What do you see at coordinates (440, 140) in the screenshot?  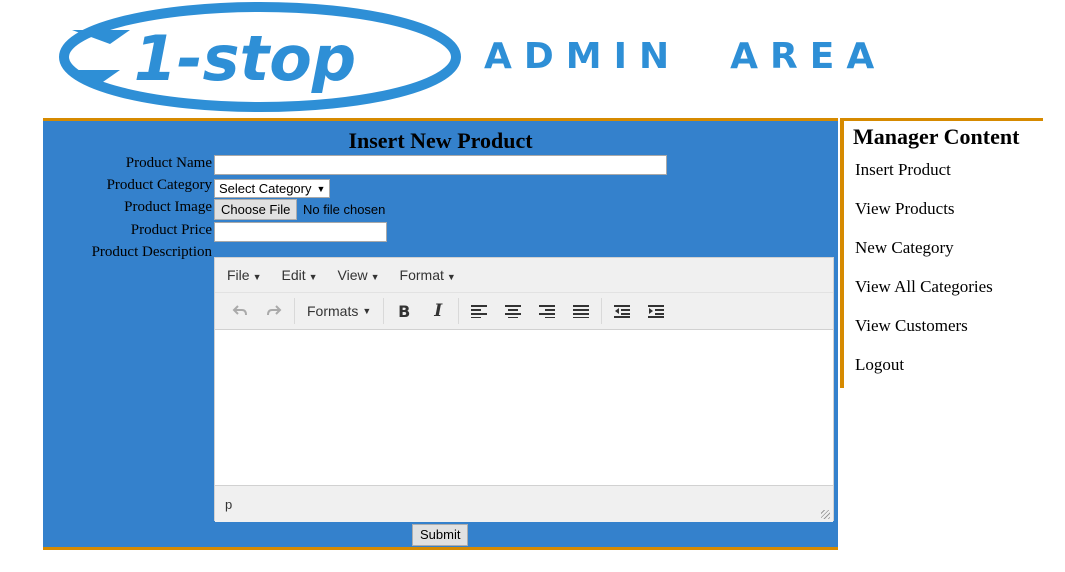 I see `page-title: Insert New Product` at bounding box center [440, 140].